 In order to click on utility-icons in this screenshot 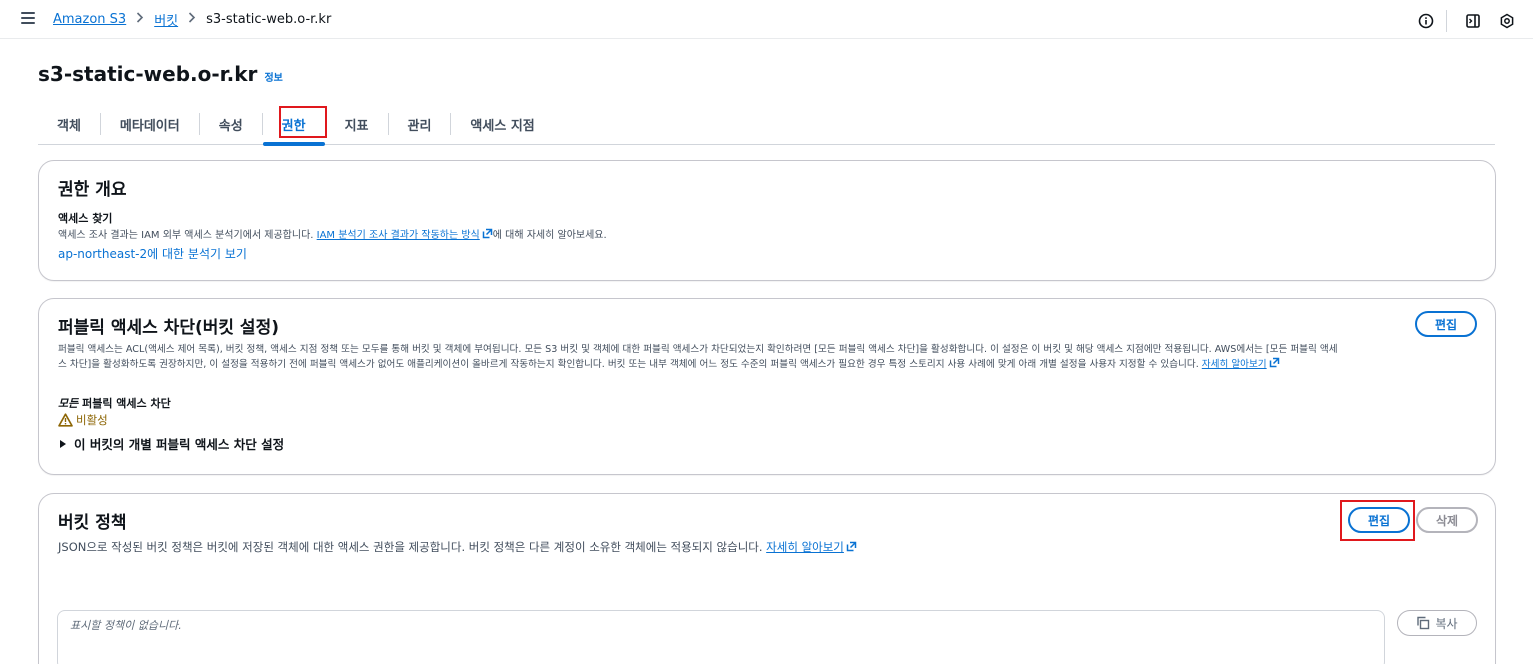, I will do `click(1457, 21)`.